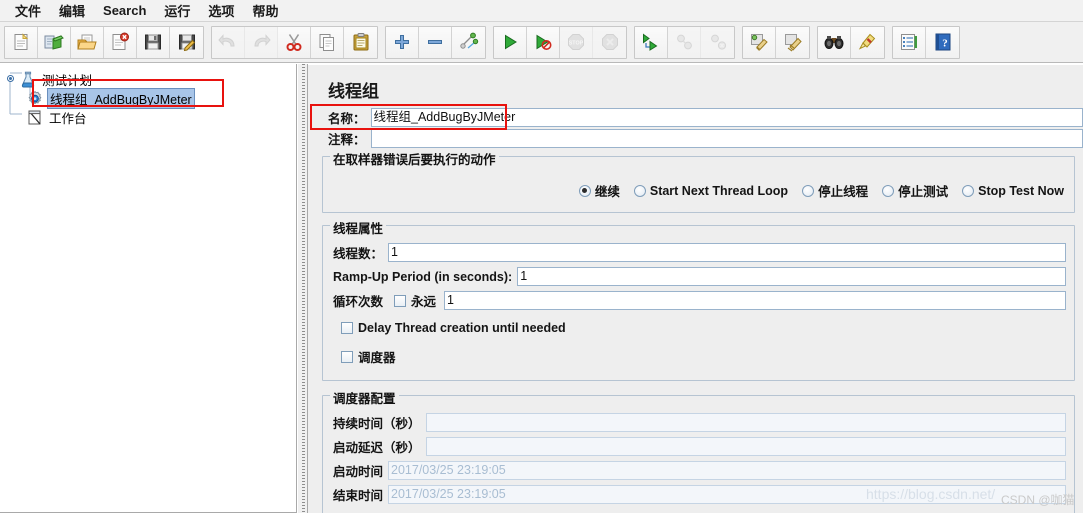 The width and height of the screenshot is (1083, 513). Describe the element at coordinates (867, 42) in the screenshot. I see `reset-search-icon` at that location.